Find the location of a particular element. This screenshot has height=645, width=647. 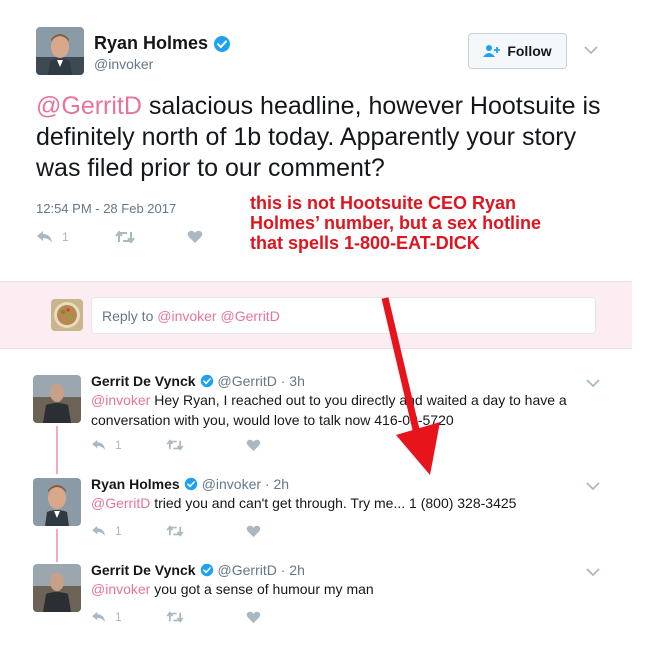

author-name-text: Ryan Holmes is located at coordinates (151, 43).